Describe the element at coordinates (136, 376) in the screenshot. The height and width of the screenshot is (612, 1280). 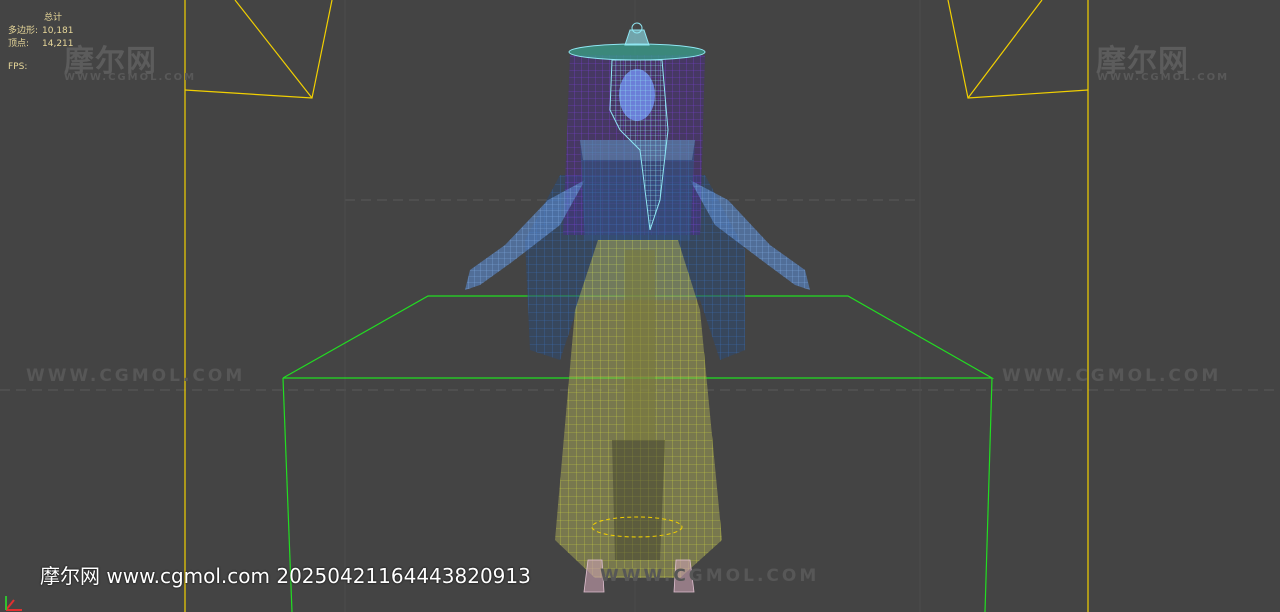
I see `watermark-url-left: WWW.CGMOL.COM` at that location.